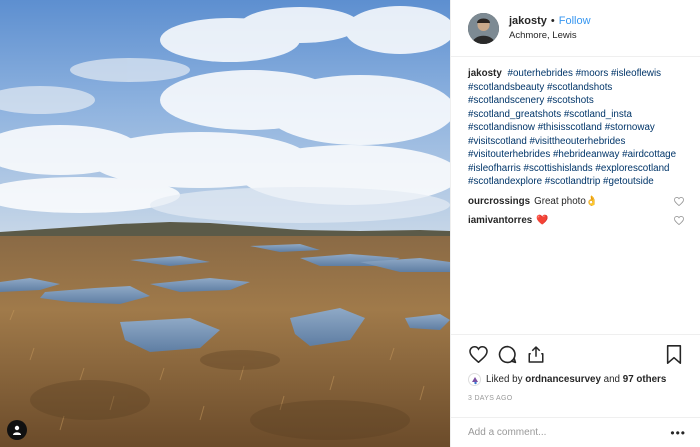 This screenshot has width=700, height=447. I want to click on action-icons-row, so click(576, 354).